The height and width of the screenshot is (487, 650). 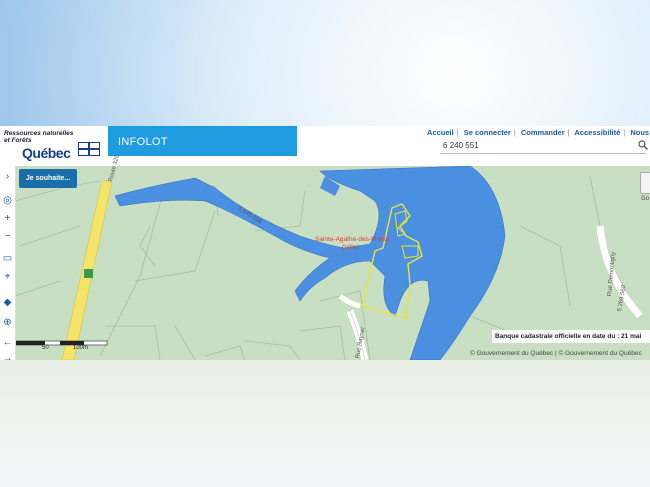 What do you see at coordinates (350, 247) in the screenshot?
I see `town-sub-label: (Ville)` at bounding box center [350, 247].